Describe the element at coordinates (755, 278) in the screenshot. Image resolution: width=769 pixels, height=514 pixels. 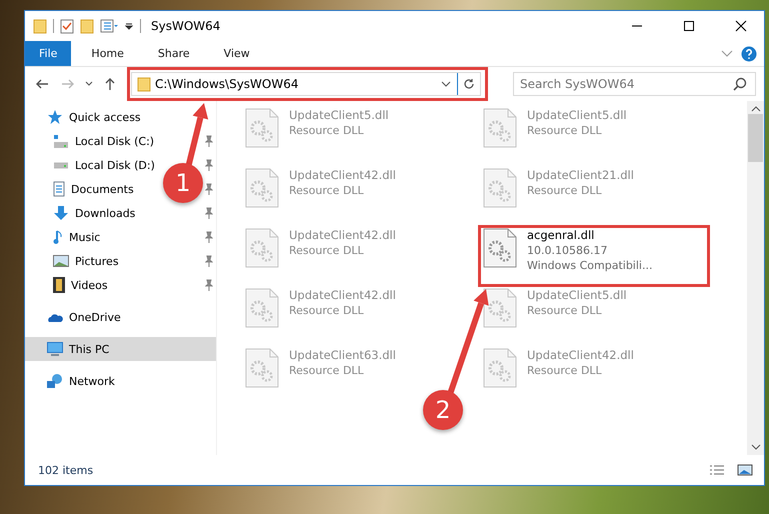
I see `scrollbar` at that location.